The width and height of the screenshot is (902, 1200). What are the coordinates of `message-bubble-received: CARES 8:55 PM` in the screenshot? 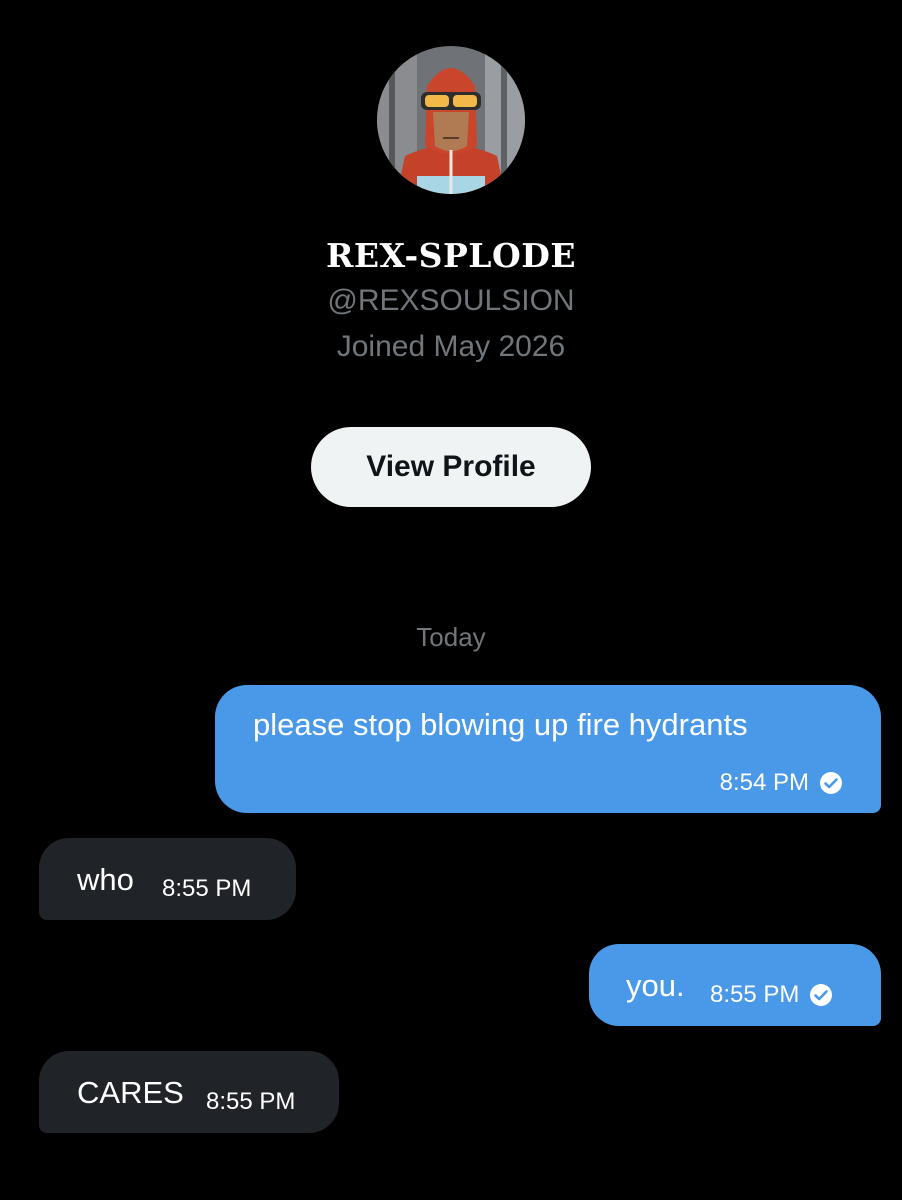 It's located at (189, 1092).